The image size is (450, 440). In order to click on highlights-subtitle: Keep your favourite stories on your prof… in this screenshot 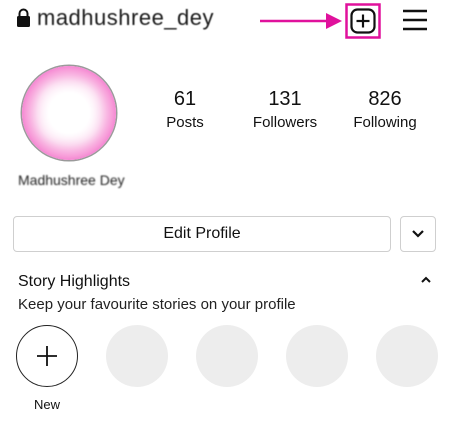, I will do `click(157, 304)`.